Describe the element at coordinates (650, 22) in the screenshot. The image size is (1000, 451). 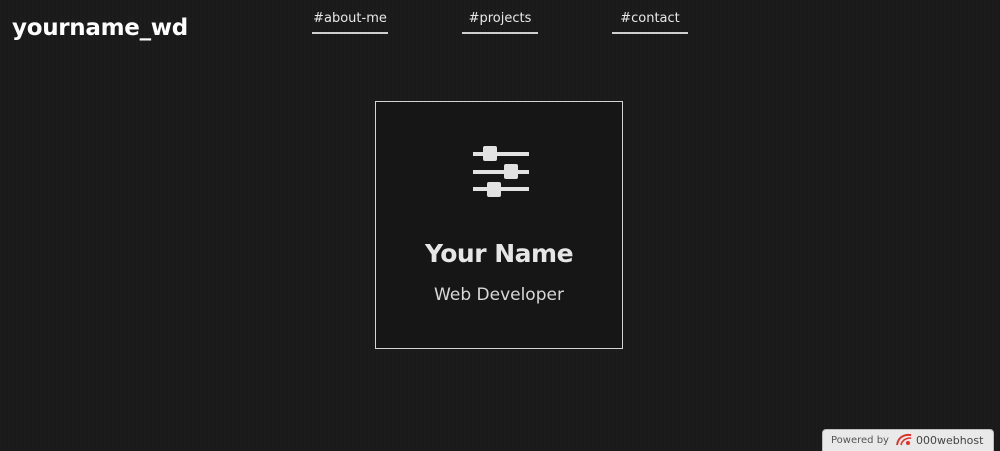
I see `nav-link-contact: #contact` at that location.